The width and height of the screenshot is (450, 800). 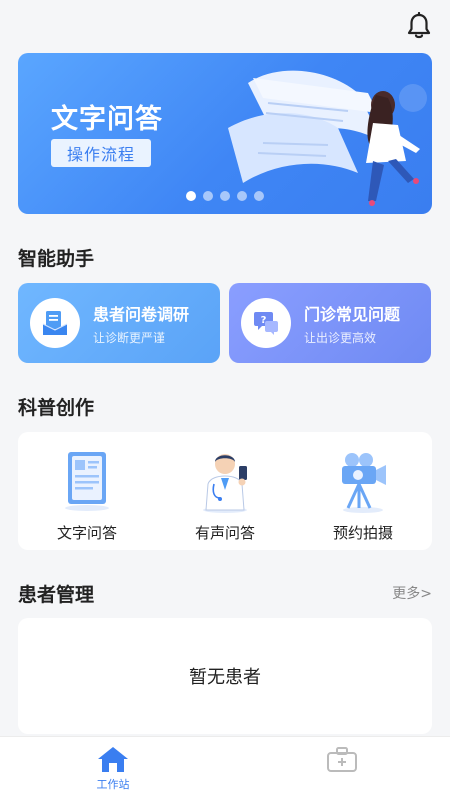 What do you see at coordinates (101, 153) in the screenshot?
I see `operation-flow-button: 操作流程` at bounding box center [101, 153].